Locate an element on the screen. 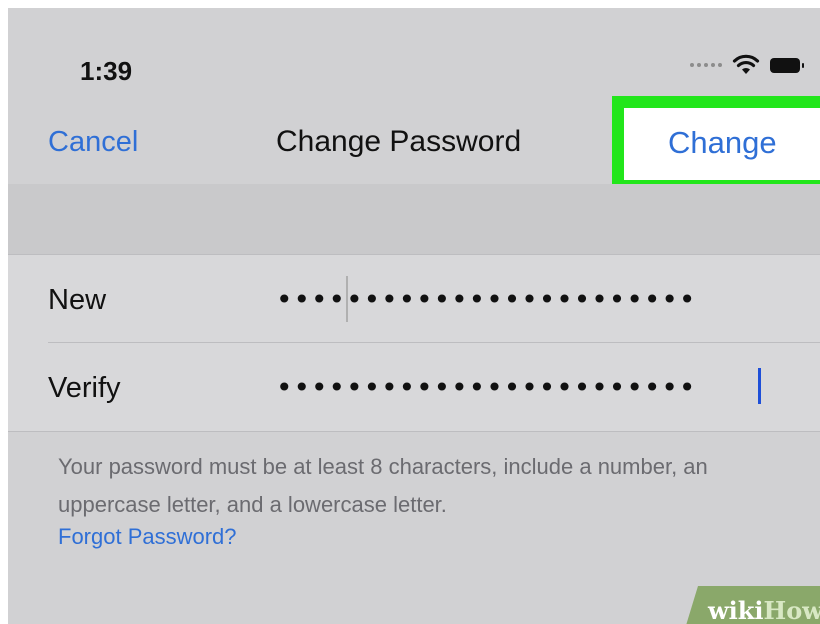  wikihow-watermark: wikiHow is located at coordinates (764, 610).